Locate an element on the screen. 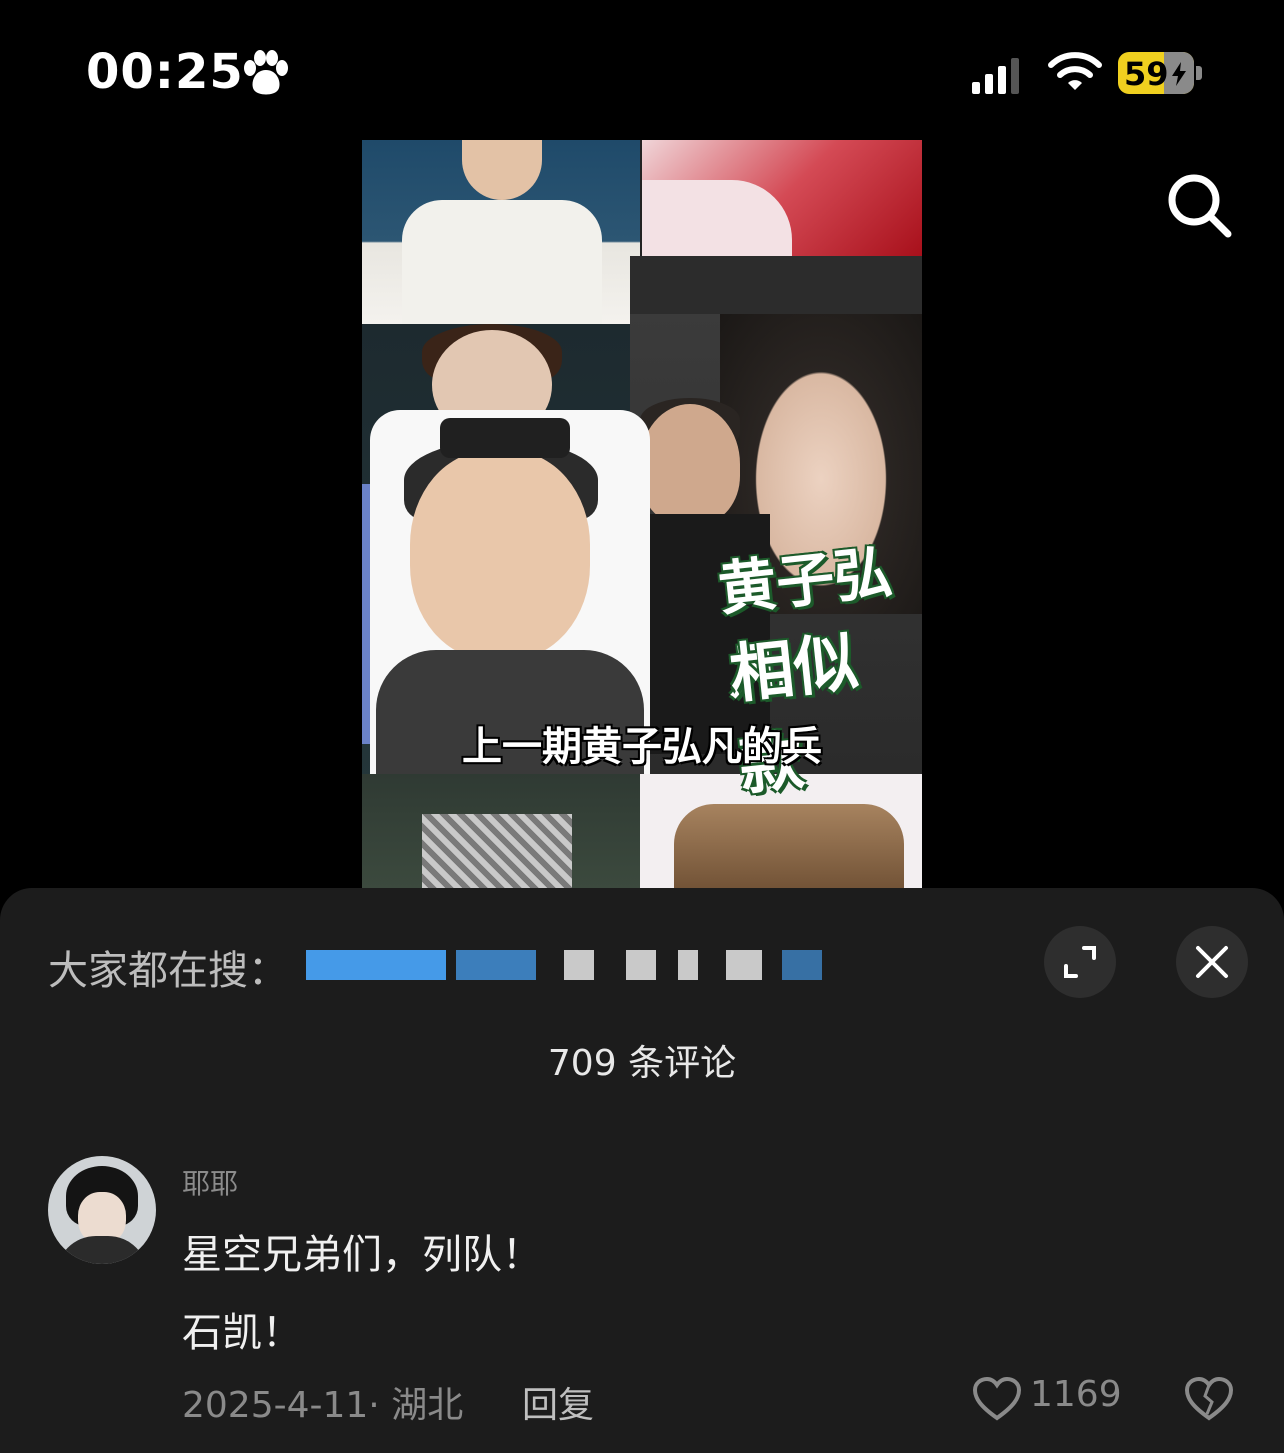 The height and width of the screenshot is (1453, 1284). battery-level: 59 is located at coordinates (1146, 74).